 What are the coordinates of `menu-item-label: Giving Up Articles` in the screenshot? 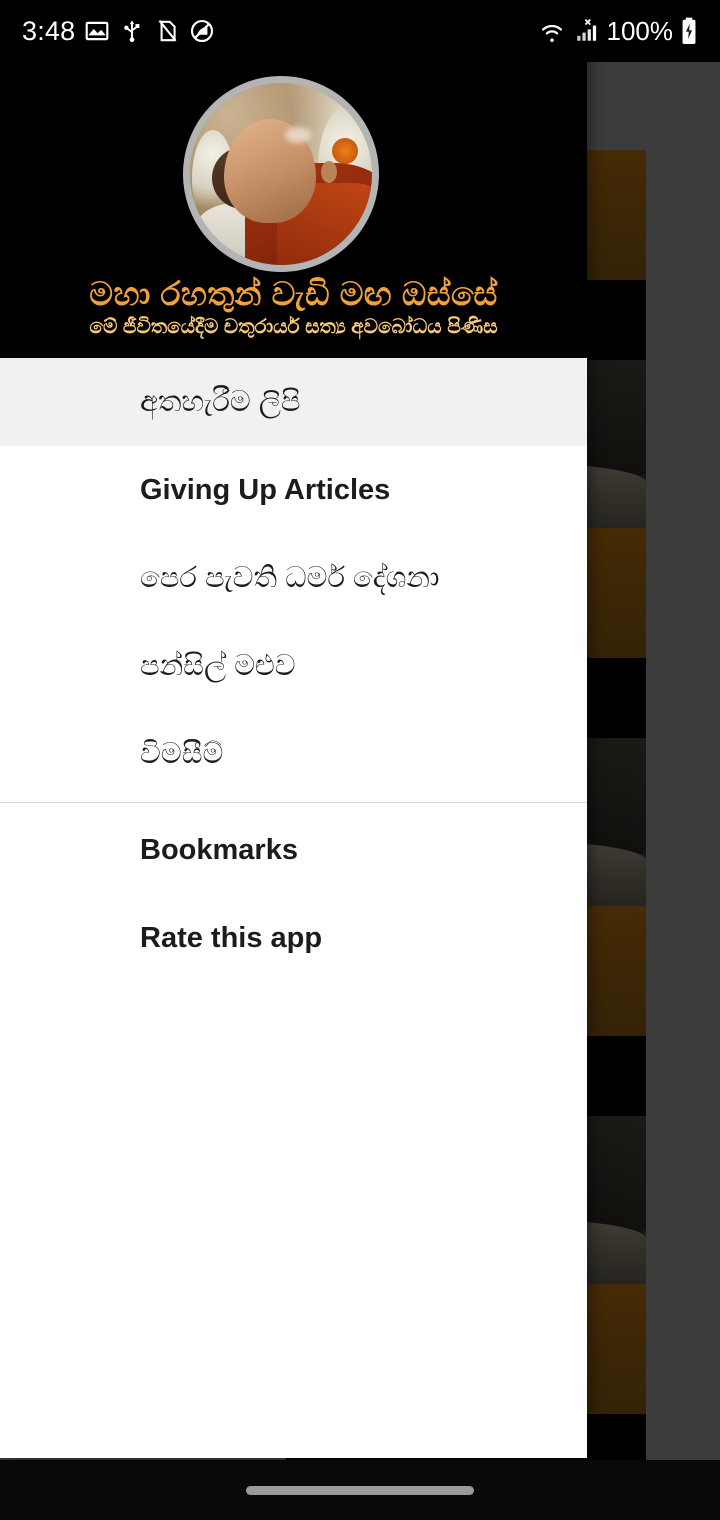 It's located at (265, 489).